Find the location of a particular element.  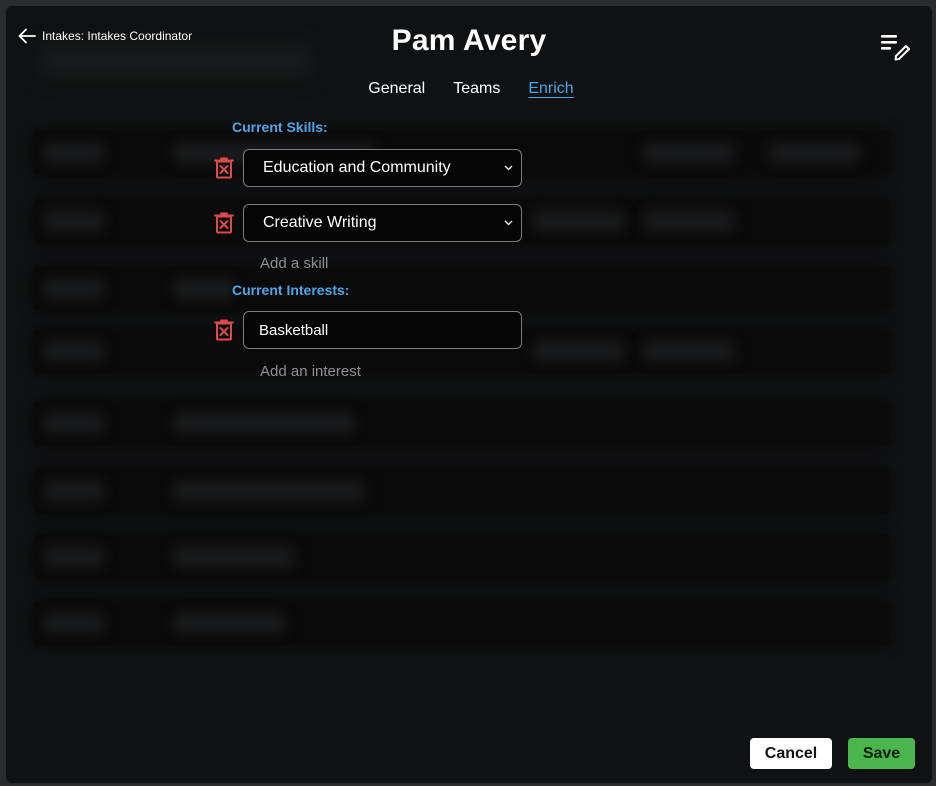

page-title: Pam Avery is located at coordinates (469, 40).